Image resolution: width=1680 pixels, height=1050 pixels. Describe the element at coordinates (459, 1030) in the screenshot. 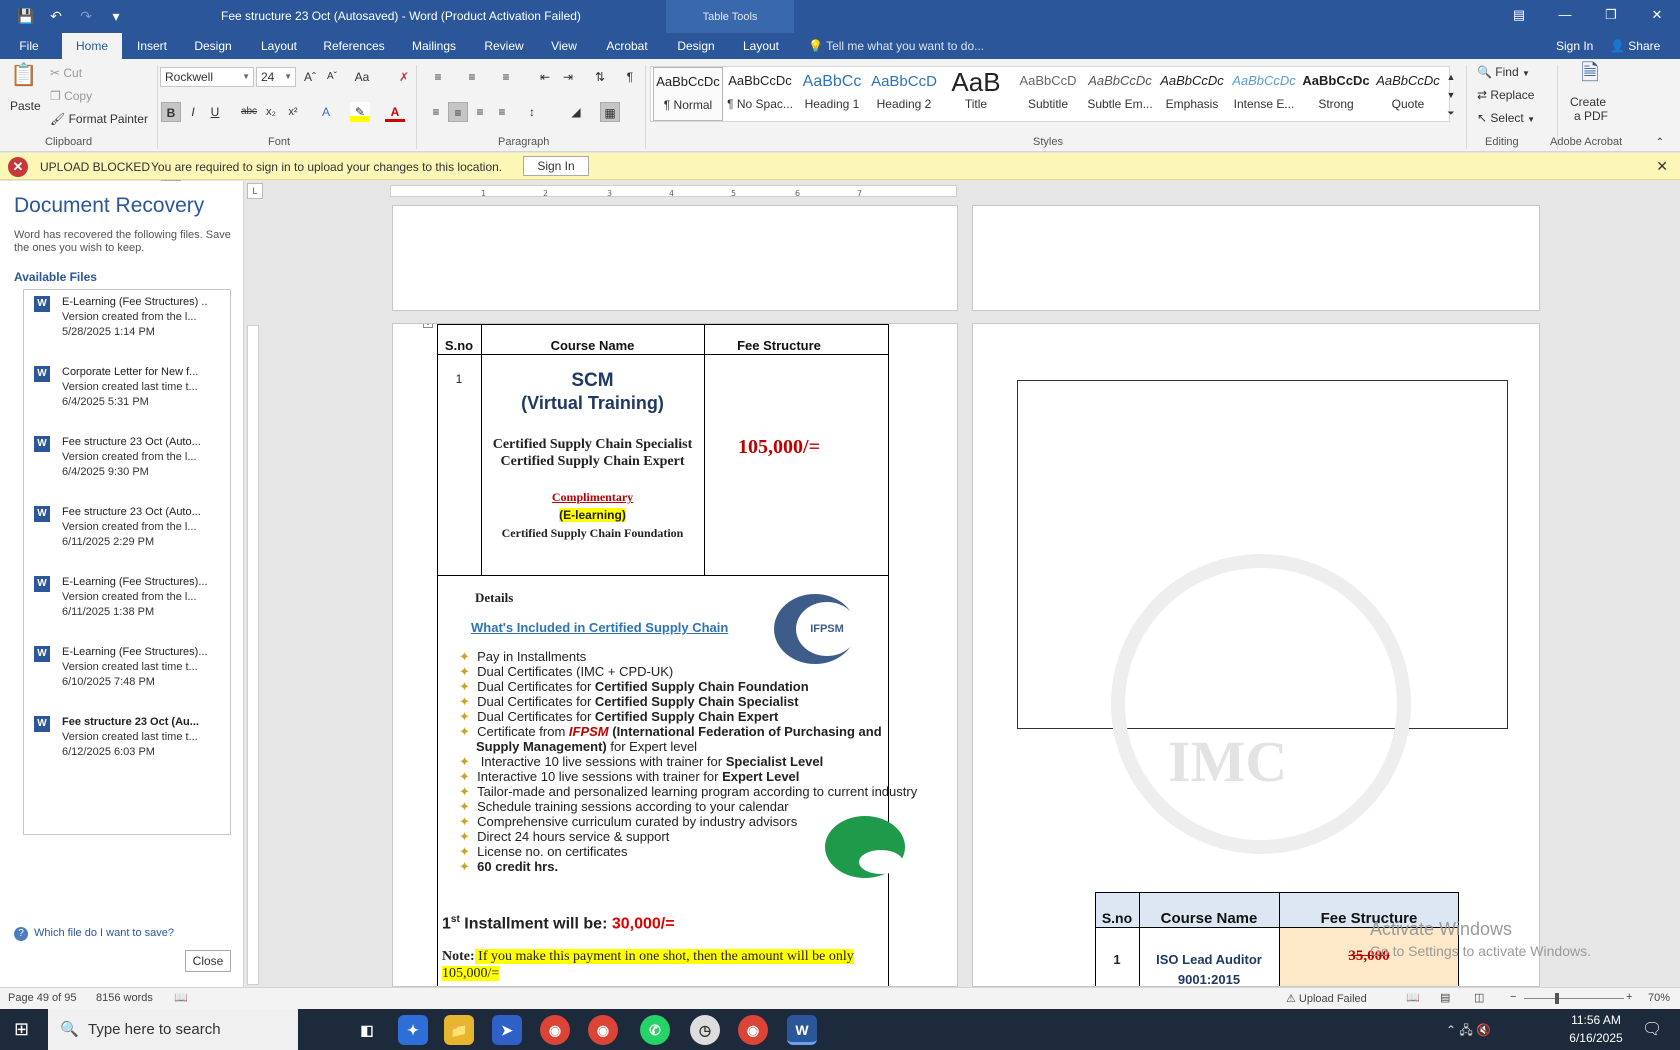

I see `file-explorer-icon: 📁` at that location.